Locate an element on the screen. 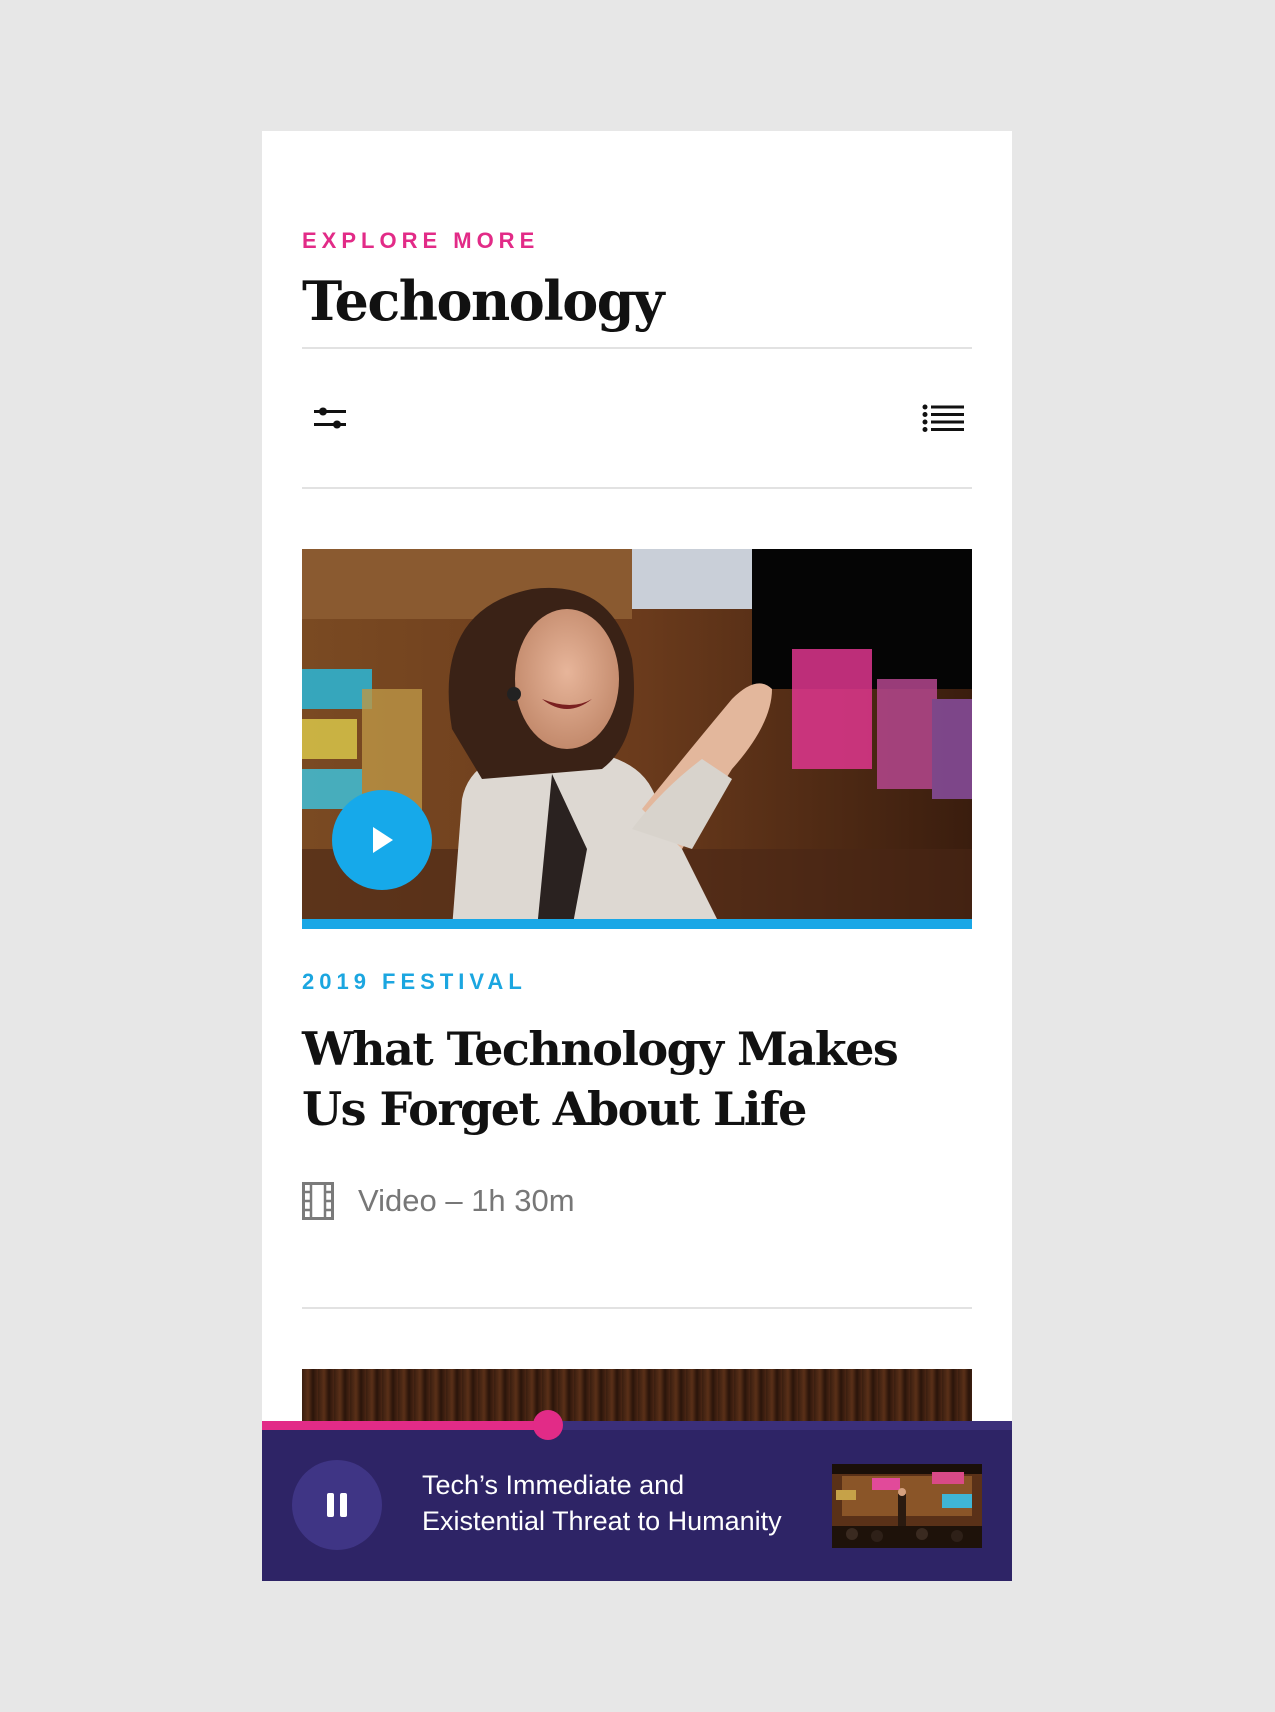 This screenshot has width=1275, height=1712. hero-accent-bar is located at coordinates (637, 924).